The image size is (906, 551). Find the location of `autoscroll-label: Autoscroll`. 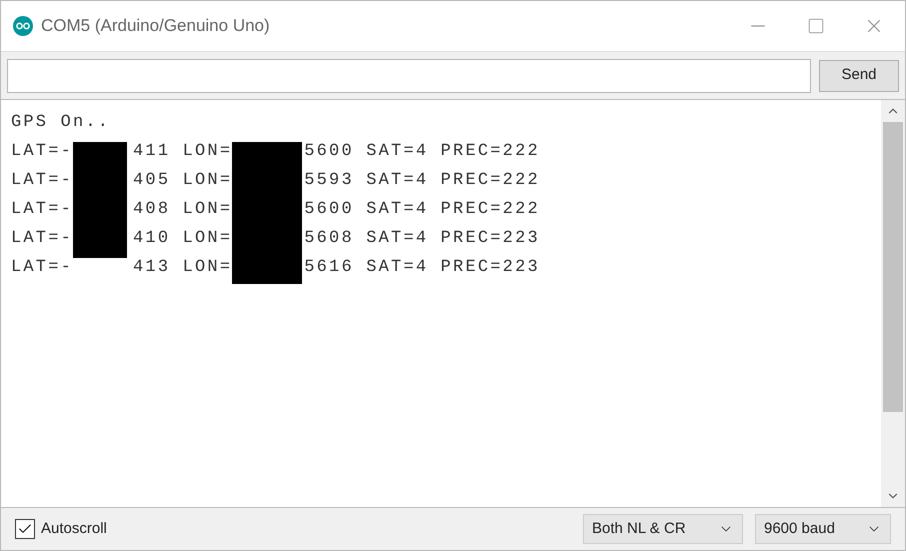

autoscroll-label: Autoscroll is located at coordinates (74, 528).